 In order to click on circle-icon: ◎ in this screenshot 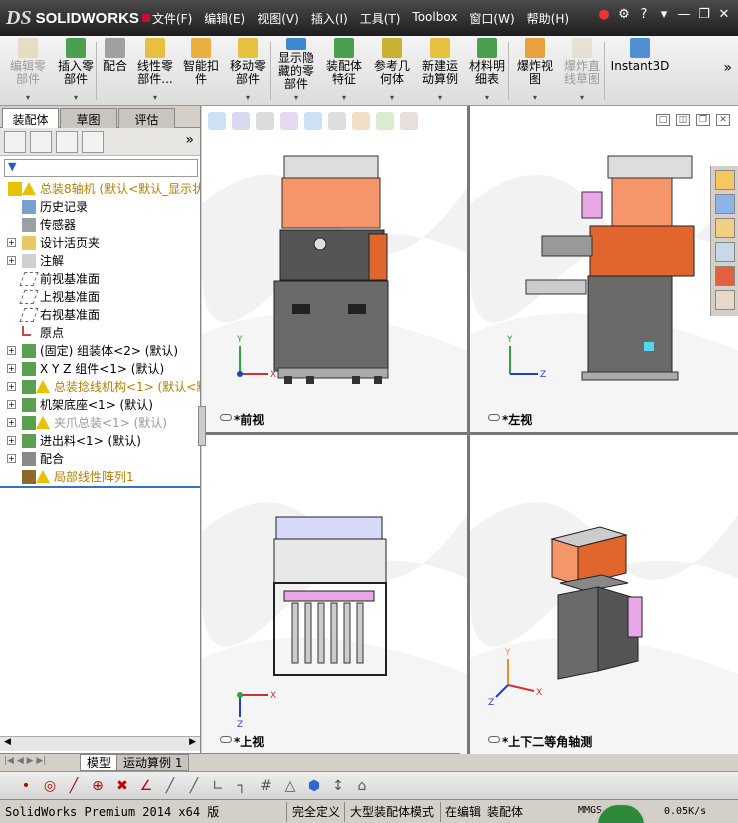, I will do `click(50, 786)`.